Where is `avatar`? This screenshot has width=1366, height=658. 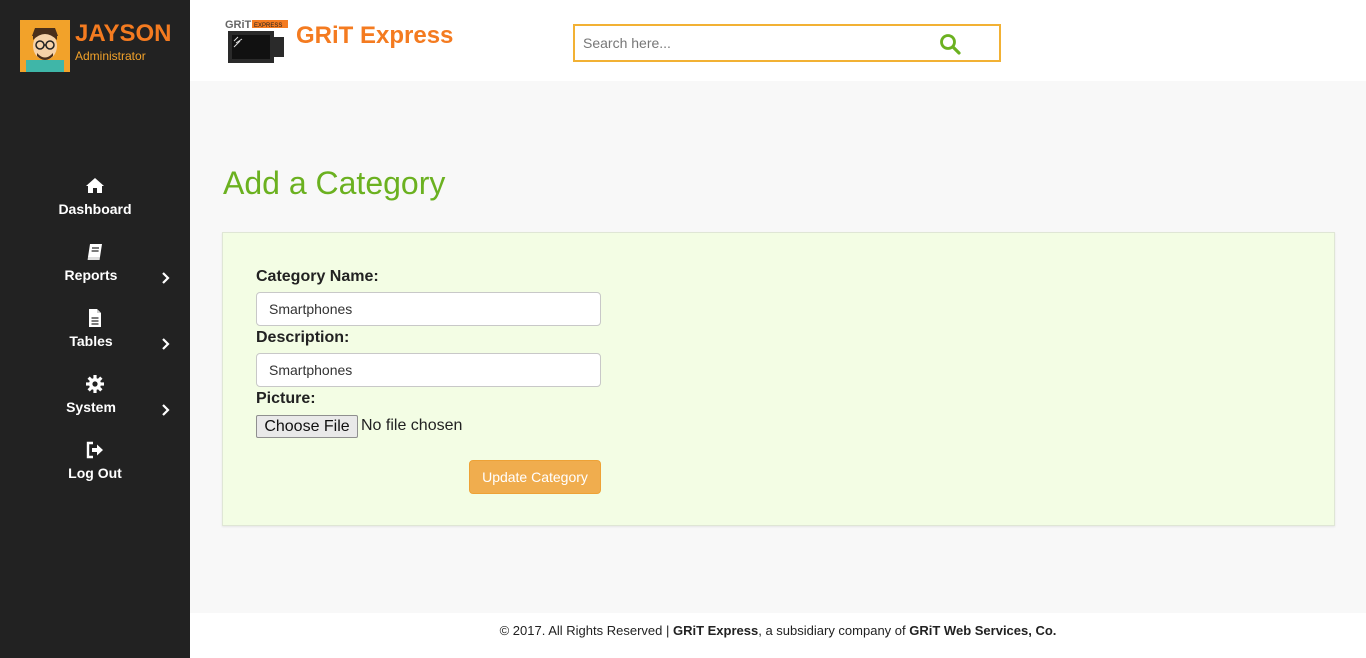
avatar is located at coordinates (45, 46).